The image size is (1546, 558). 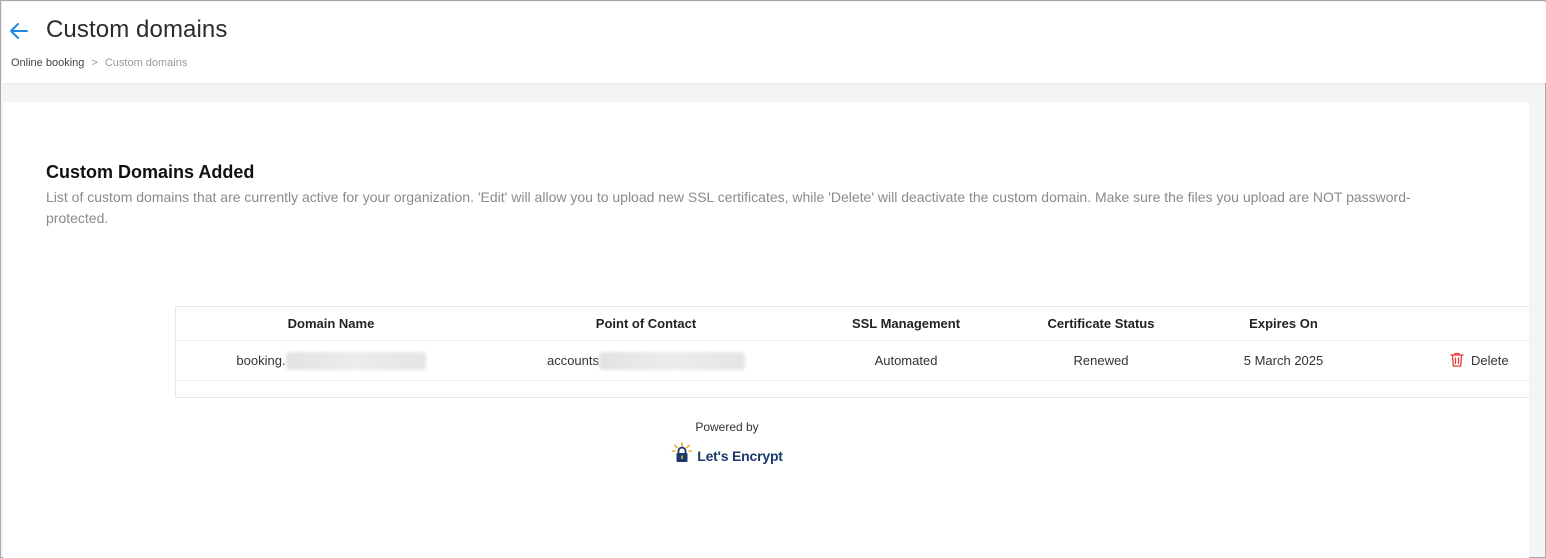 I want to click on lets-encrypt-text: Let's Encrypt, so click(x=740, y=455).